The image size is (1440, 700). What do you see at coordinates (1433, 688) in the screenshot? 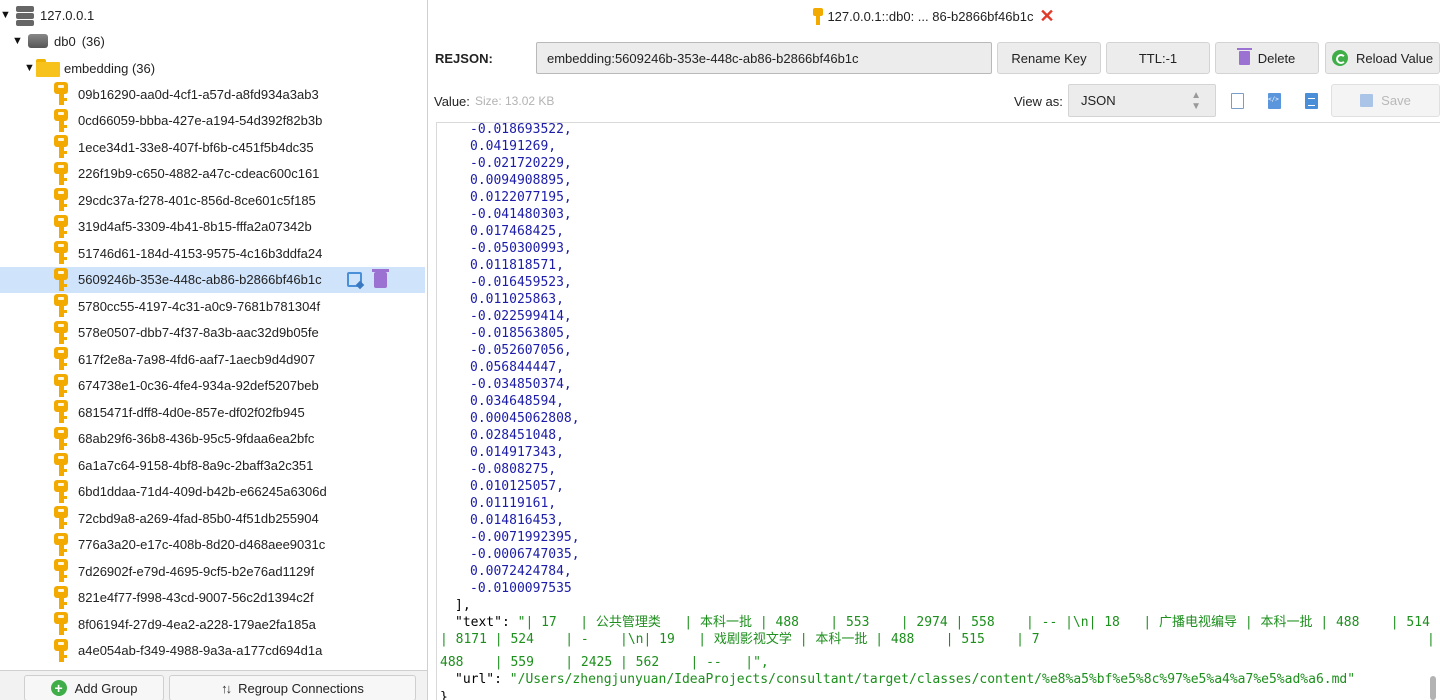
I see `editor-scrollbar` at bounding box center [1433, 688].